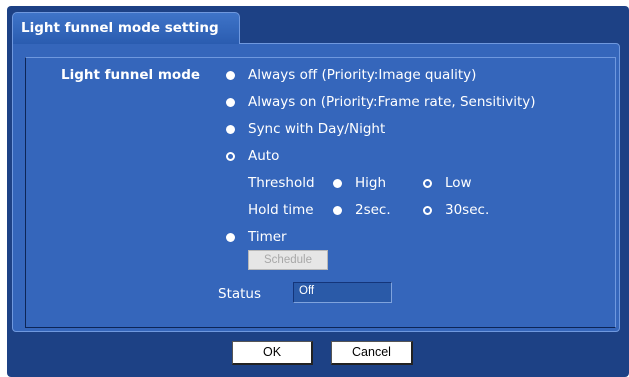  Describe the element at coordinates (267, 237) in the screenshot. I see `radio-timer-label: Timer` at that location.